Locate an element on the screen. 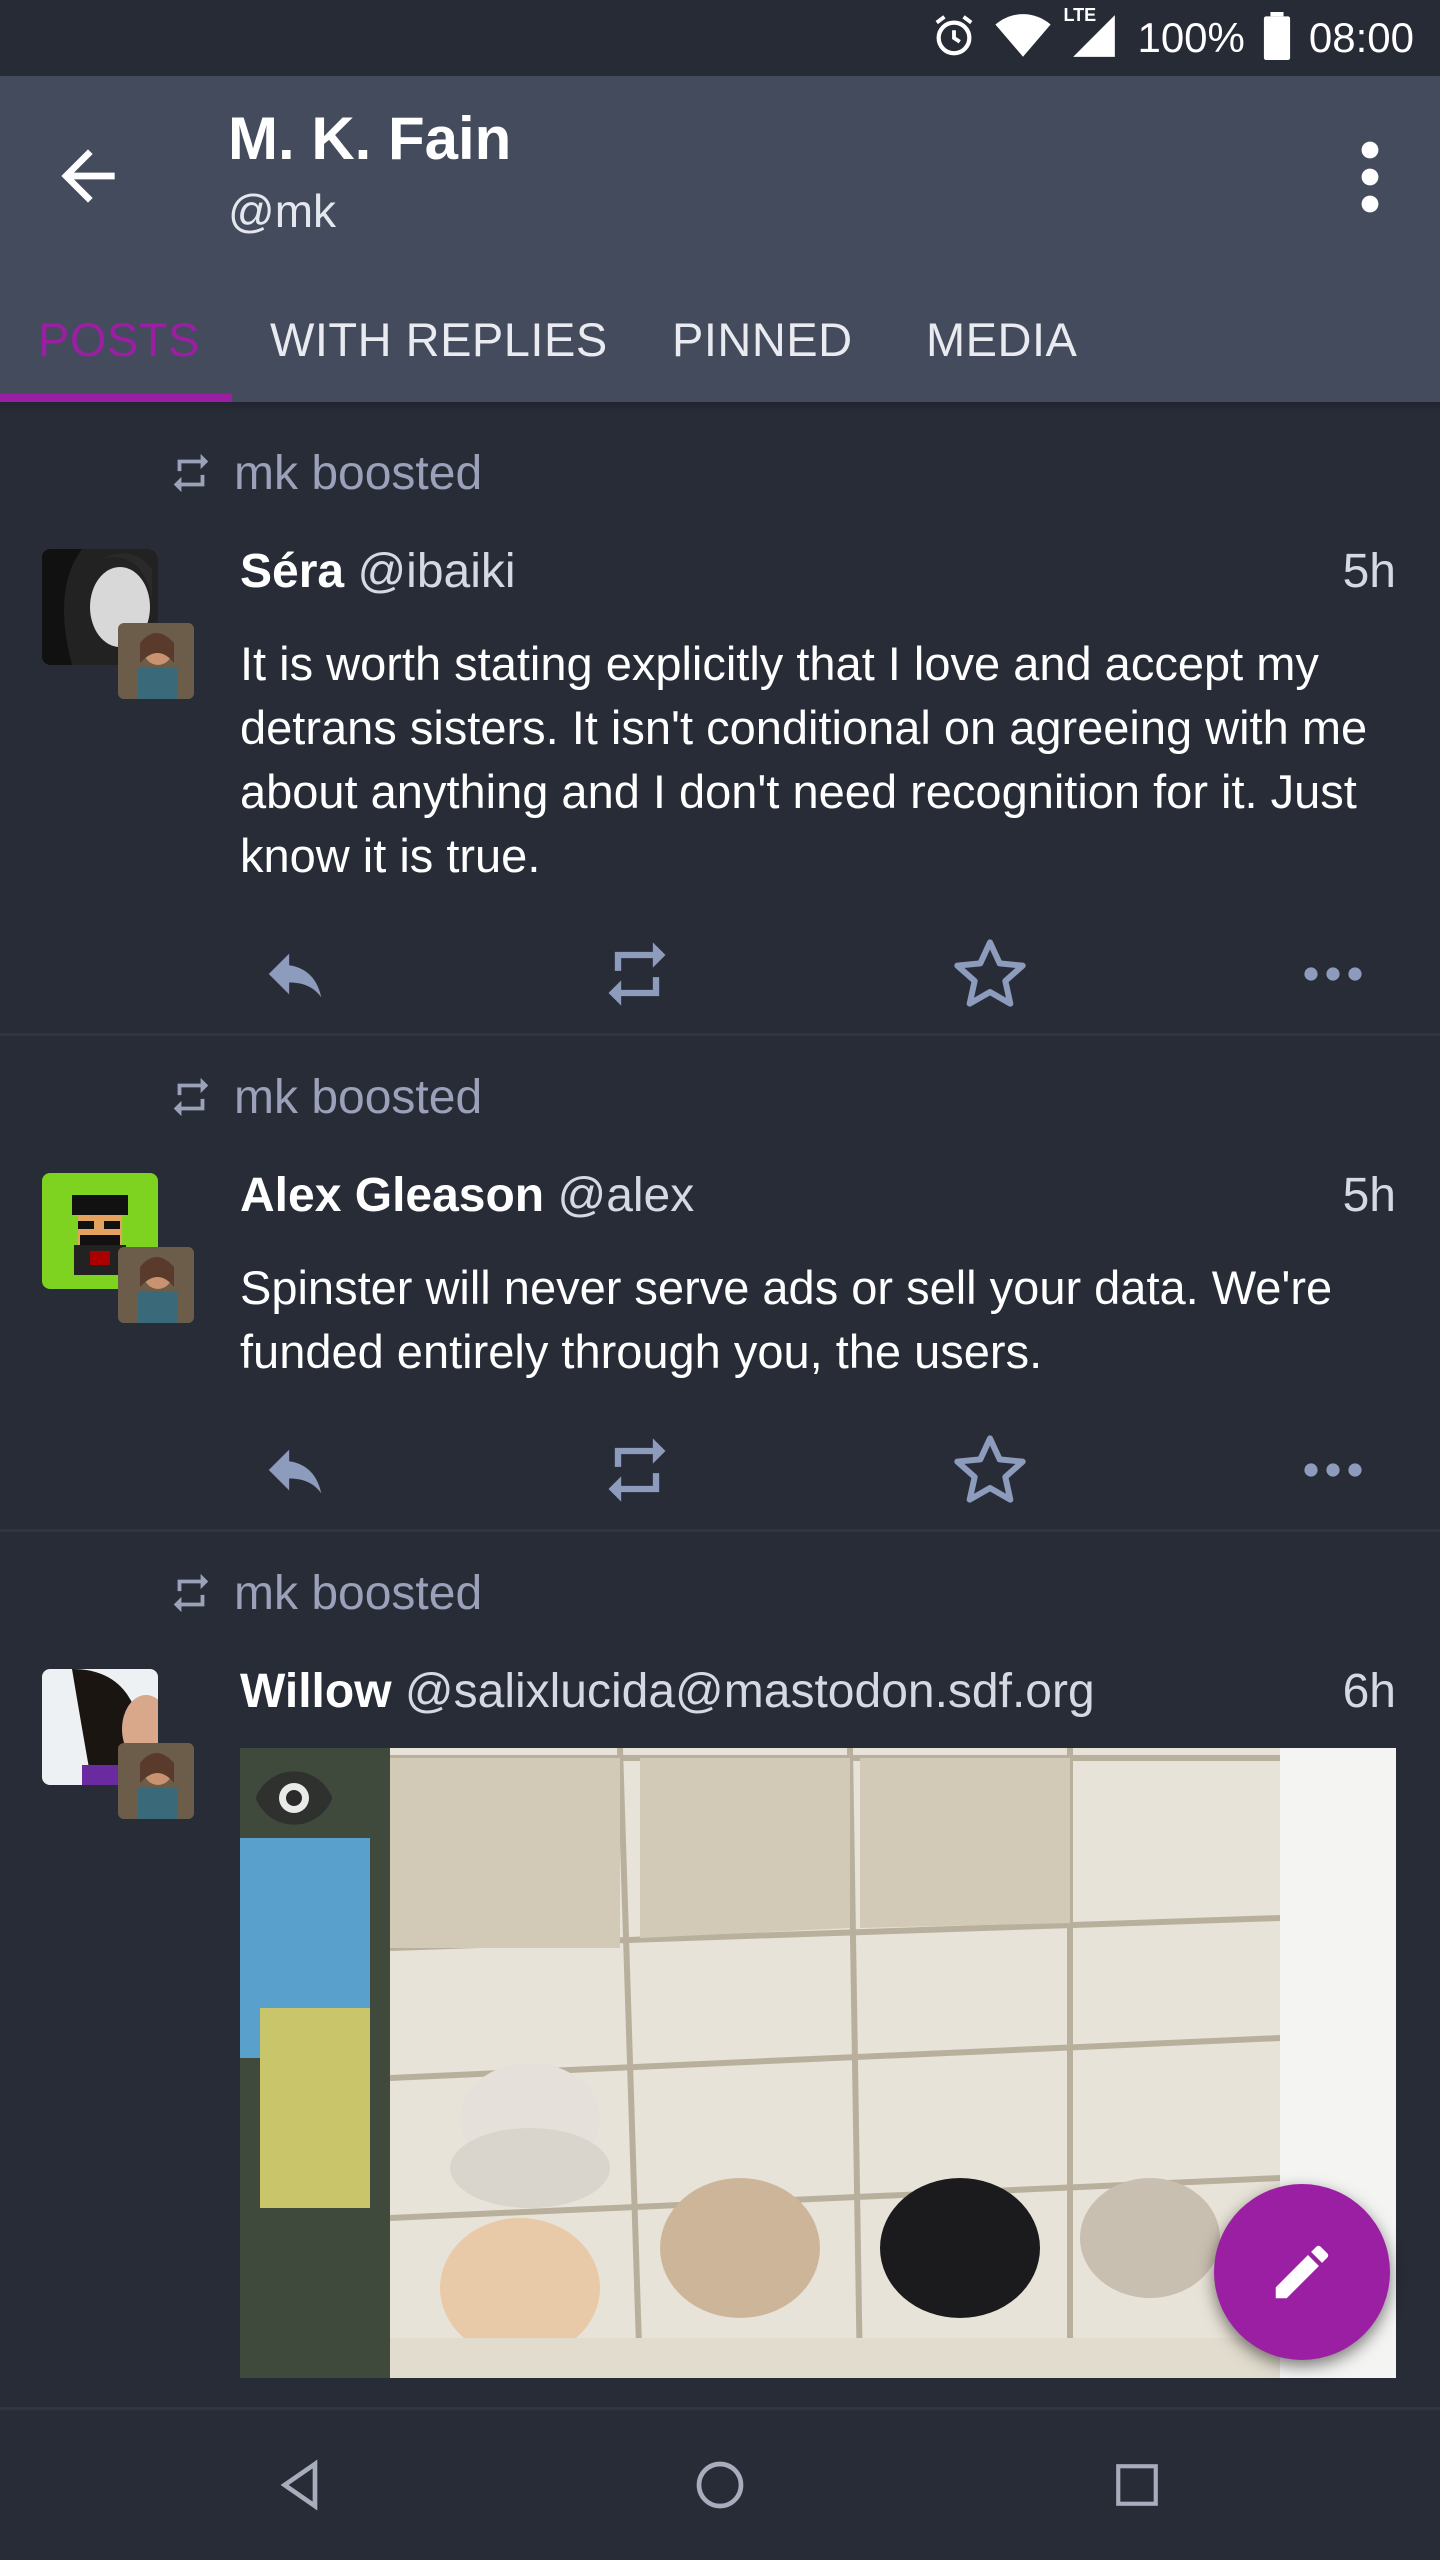 This screenshot has height=2560, width=1440. home-circle-icon is located at coordinates (720, 2485).